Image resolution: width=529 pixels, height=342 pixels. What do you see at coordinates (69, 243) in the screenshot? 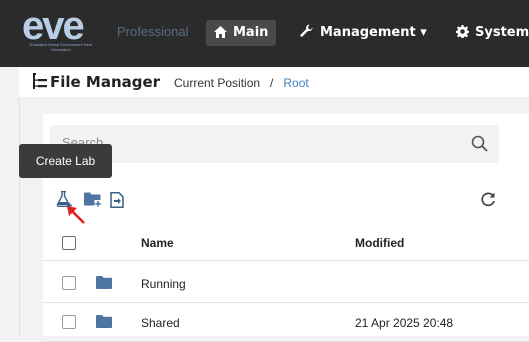
I see `select-all-checkbox` at bounding box center [69, 243].